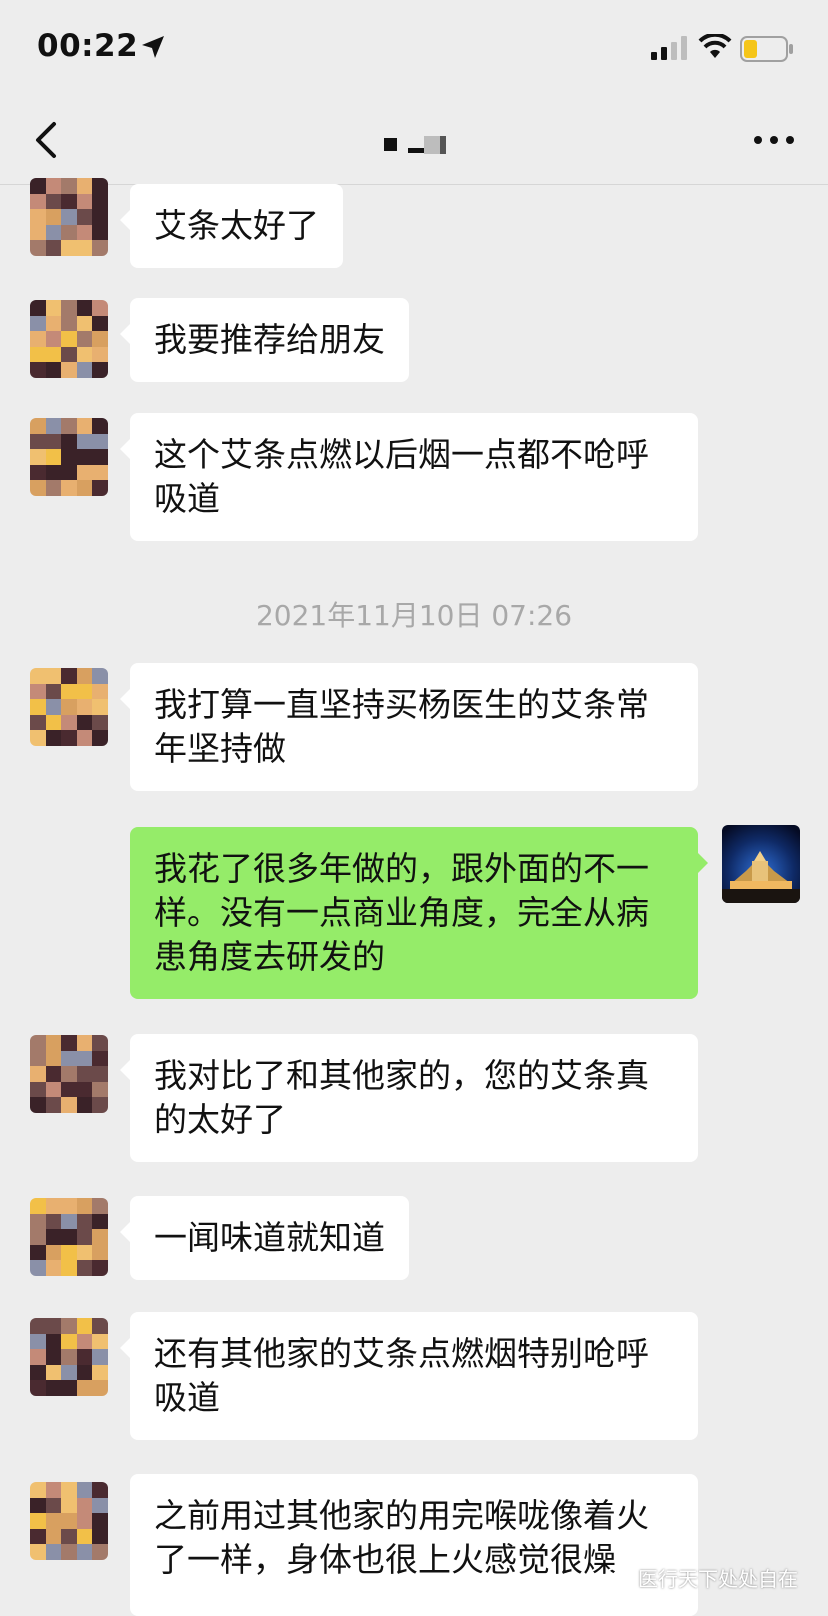 This screenshot has width=828, height=1616. I want to click on message-bubble: 还有其他家的艾条点燃烟特别呛呼吸道, so click(409, 1376).